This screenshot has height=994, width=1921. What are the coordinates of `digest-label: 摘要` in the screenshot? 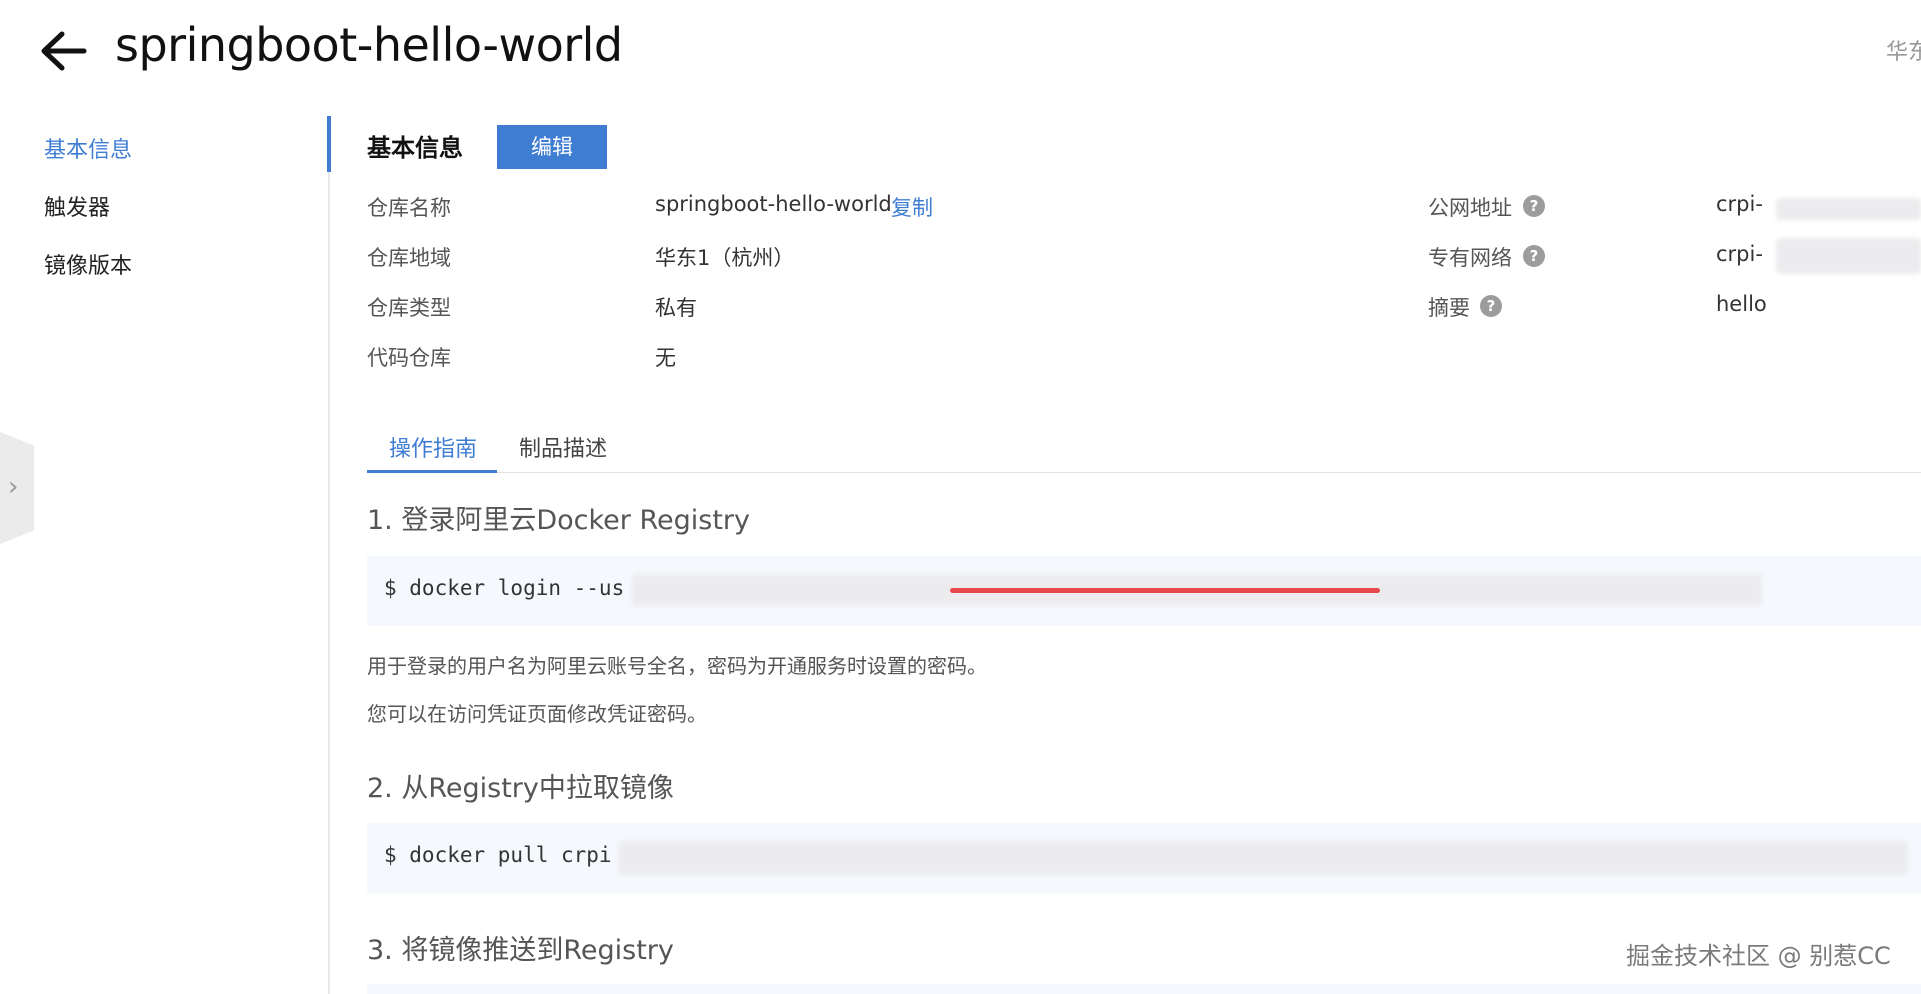 It's located at (1449, 308).